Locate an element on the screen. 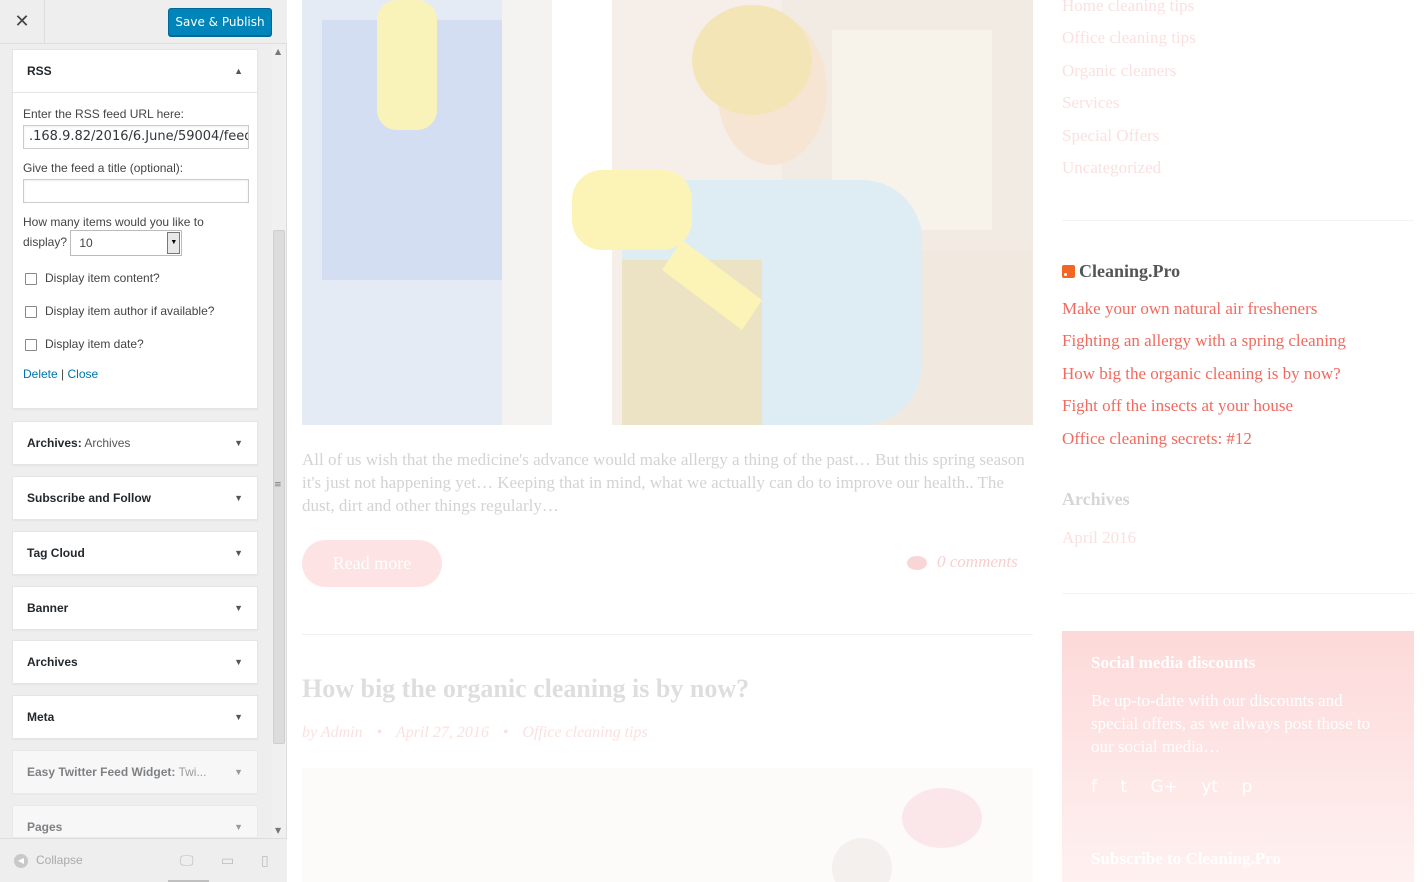 The width and height of the screenshot is (1427, 882). option-display-date: Display item date? is located at coordinates (135, 344).